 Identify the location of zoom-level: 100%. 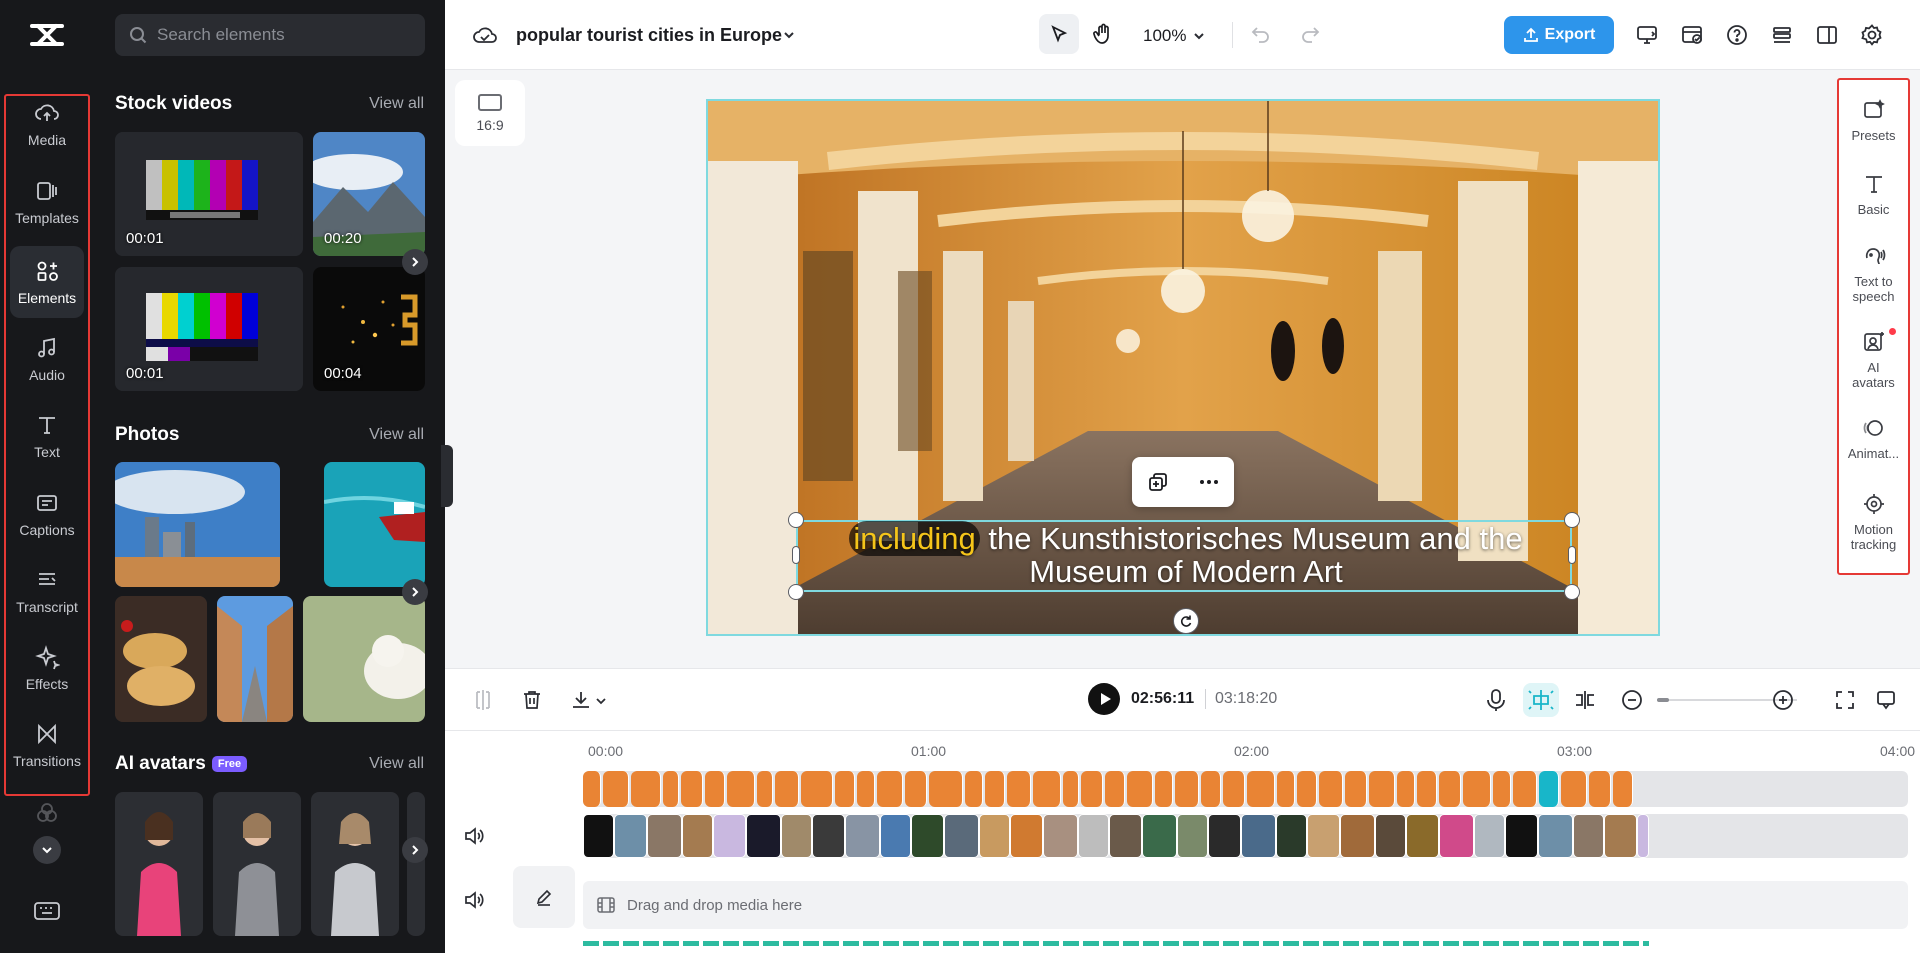
(1164, 36).